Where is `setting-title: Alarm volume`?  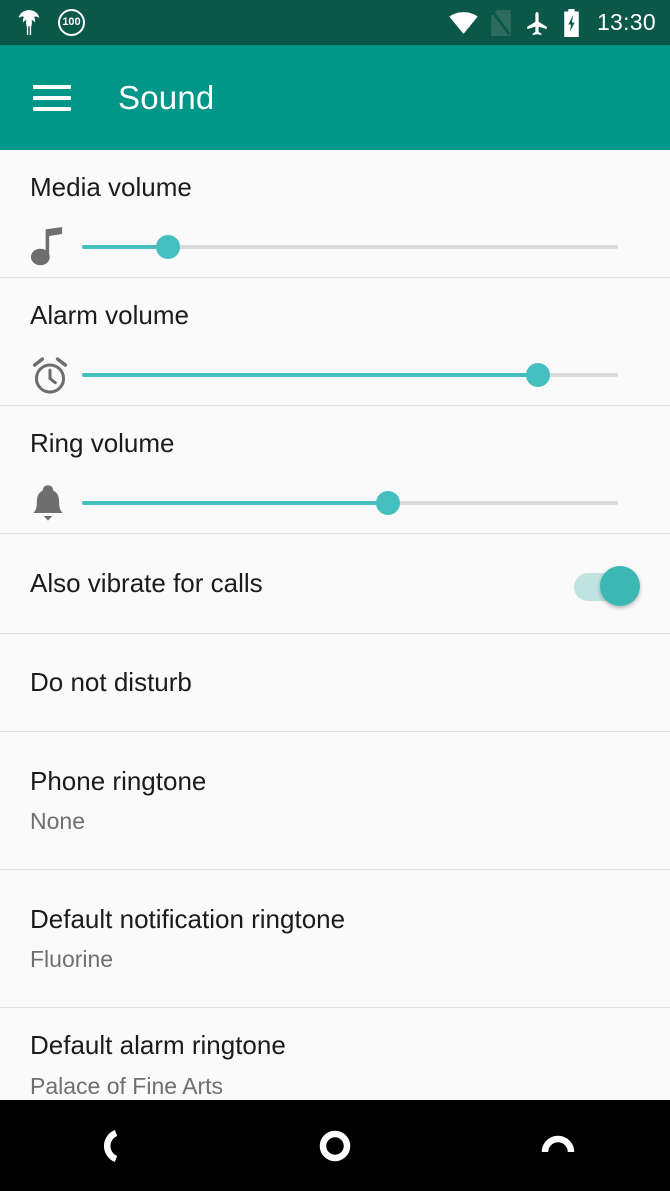
setting-title: Alarm volume is located at coordinates (109, 315).